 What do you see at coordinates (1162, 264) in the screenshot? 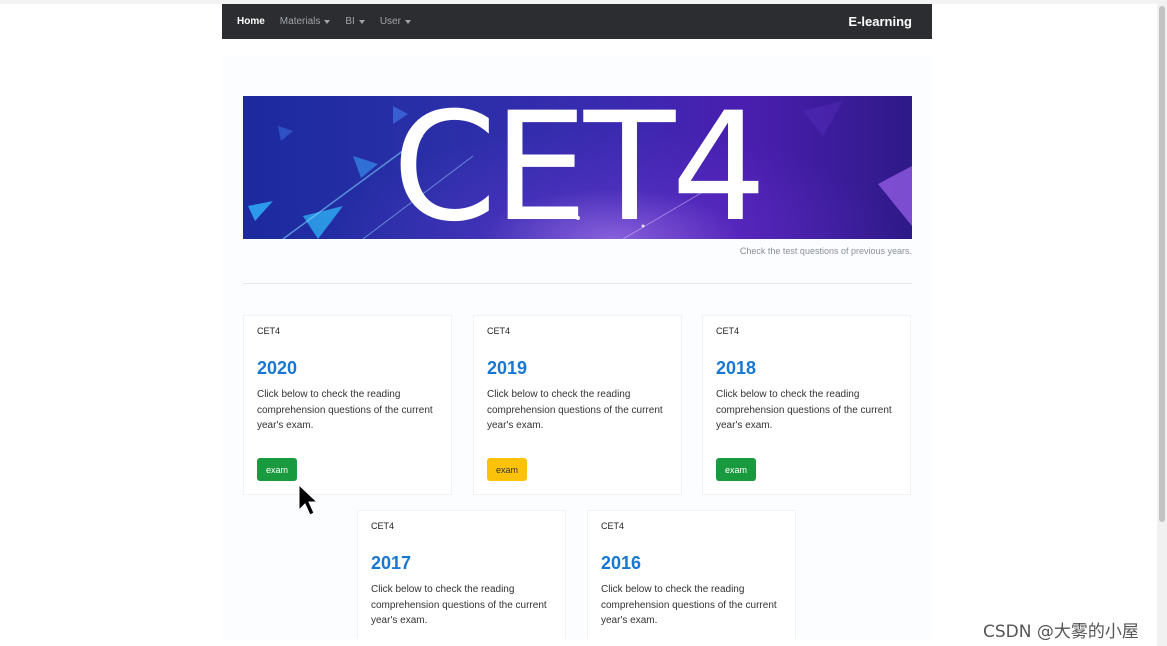
I see `scrollbar-thumb` at bounding box center [1162, 264].